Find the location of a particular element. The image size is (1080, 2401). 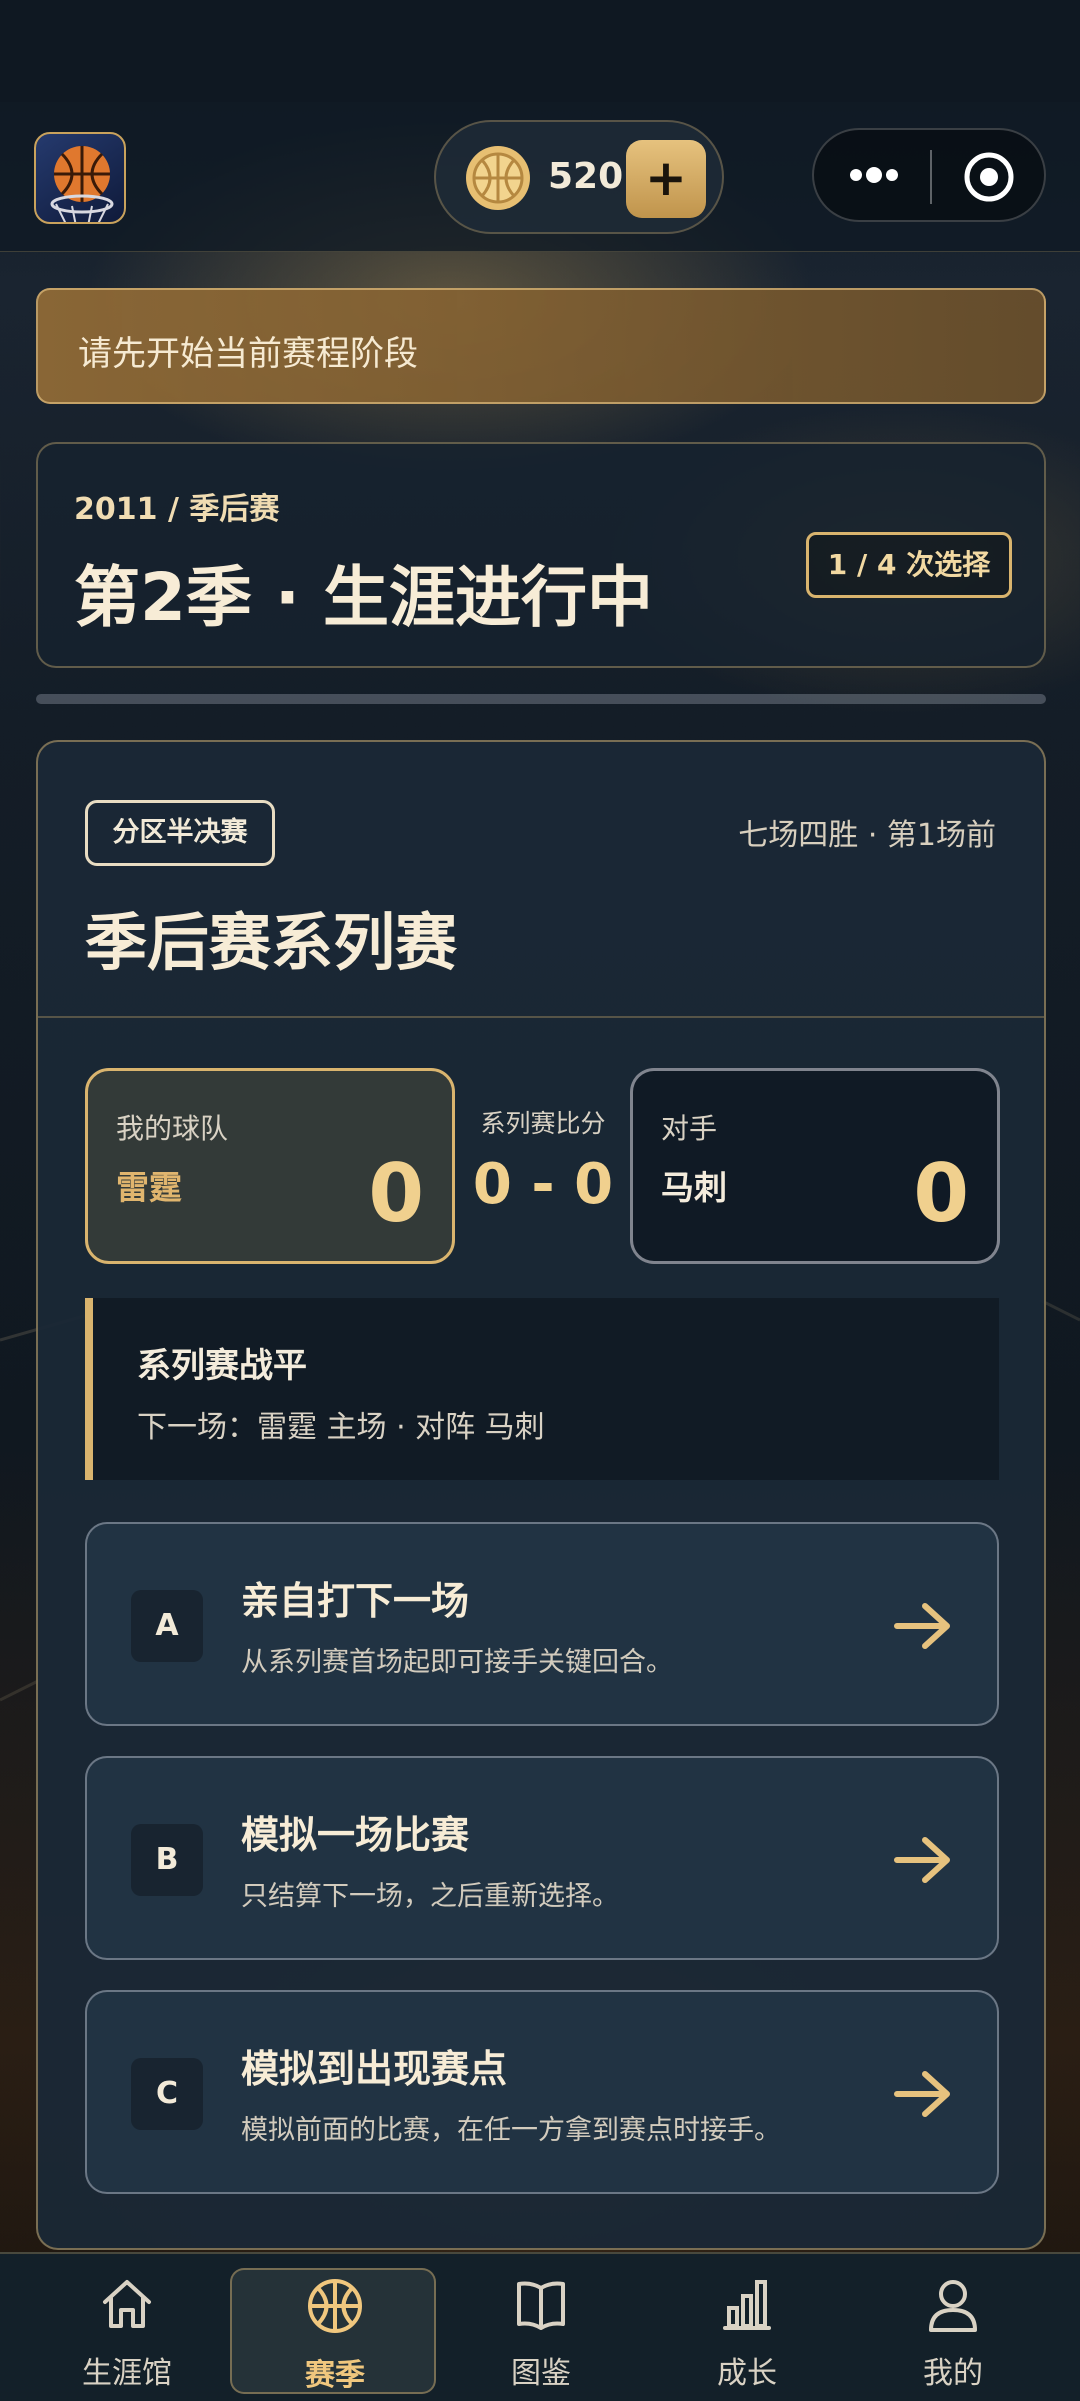

option-letter: A is located at coordinates (167, 1626).